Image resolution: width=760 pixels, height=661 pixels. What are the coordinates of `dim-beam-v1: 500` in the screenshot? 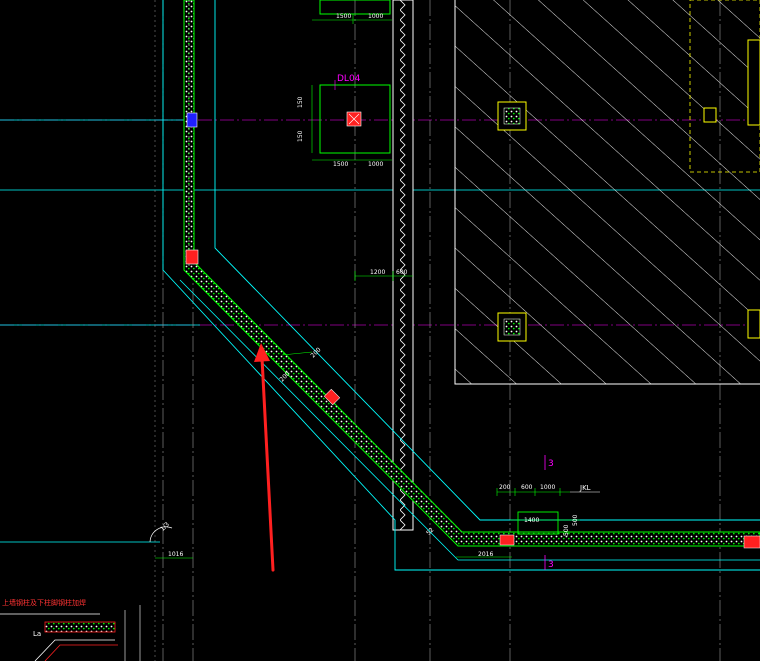 It's located at (566, 530).